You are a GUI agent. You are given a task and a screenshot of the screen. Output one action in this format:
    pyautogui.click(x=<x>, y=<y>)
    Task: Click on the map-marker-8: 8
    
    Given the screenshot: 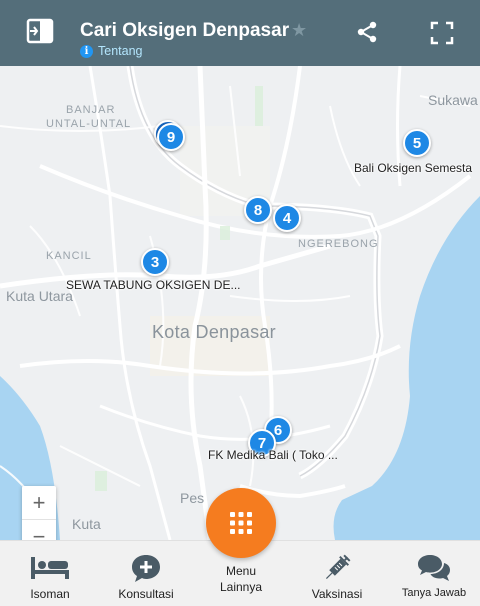 What is the action you would take?
    pyautogui.click(x=258, y=210)
    